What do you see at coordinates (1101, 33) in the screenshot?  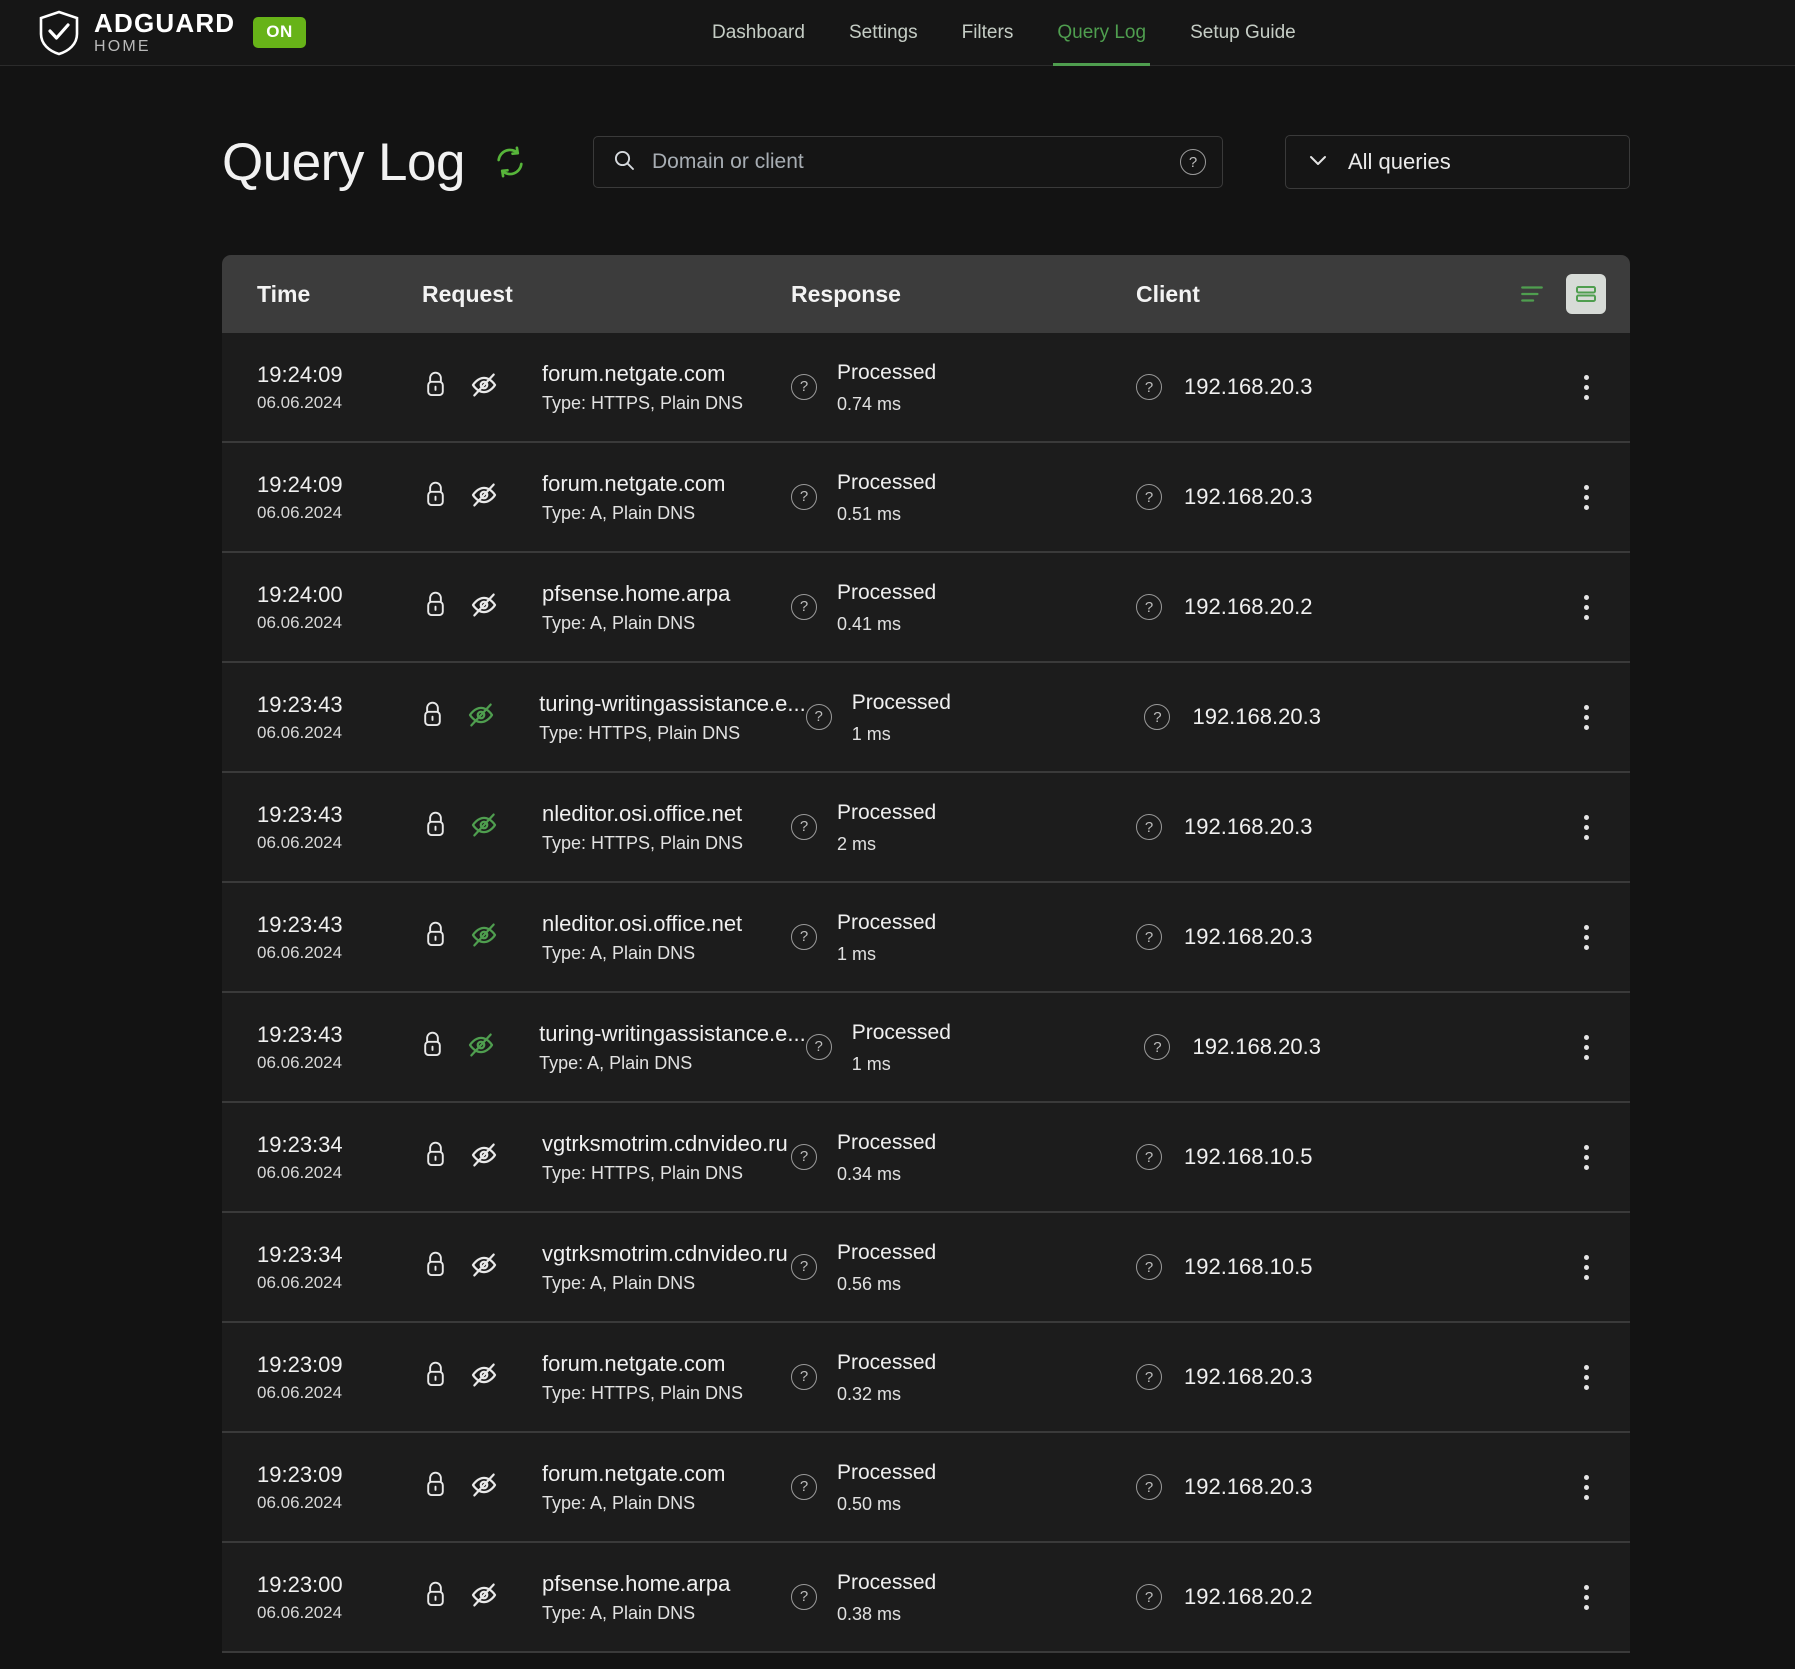 I see `nav-item-query-log: Query Log` at bounding box center [1101, 33].